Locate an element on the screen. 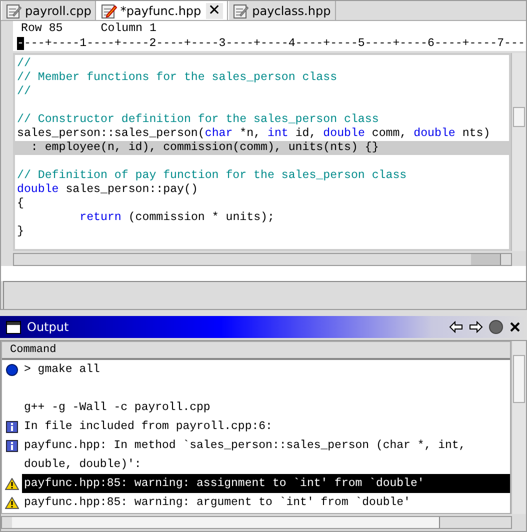 This screenshot has height=532, width=527. code-line: return (commission * units); is located at coordinates (177, 218).